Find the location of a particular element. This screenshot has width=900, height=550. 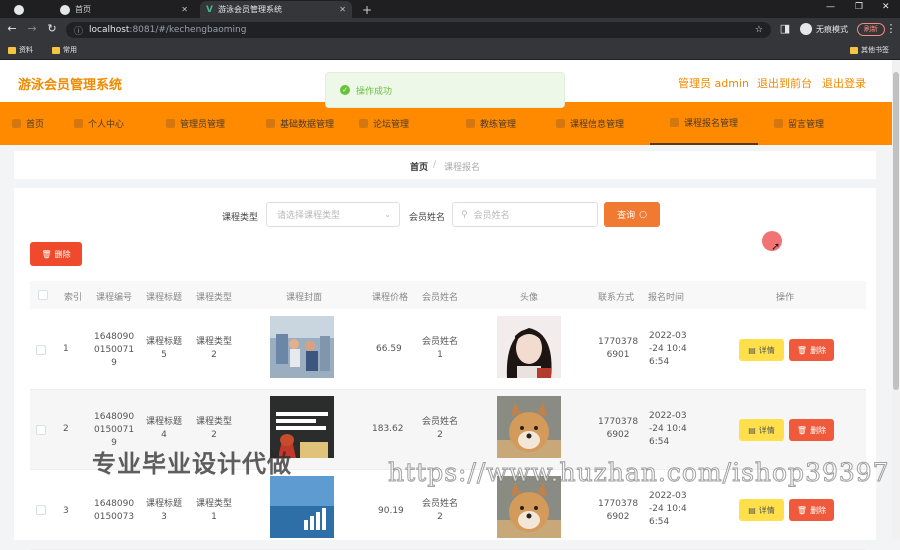

close-window-icon: ✕ is located at coordinates (886, 7).